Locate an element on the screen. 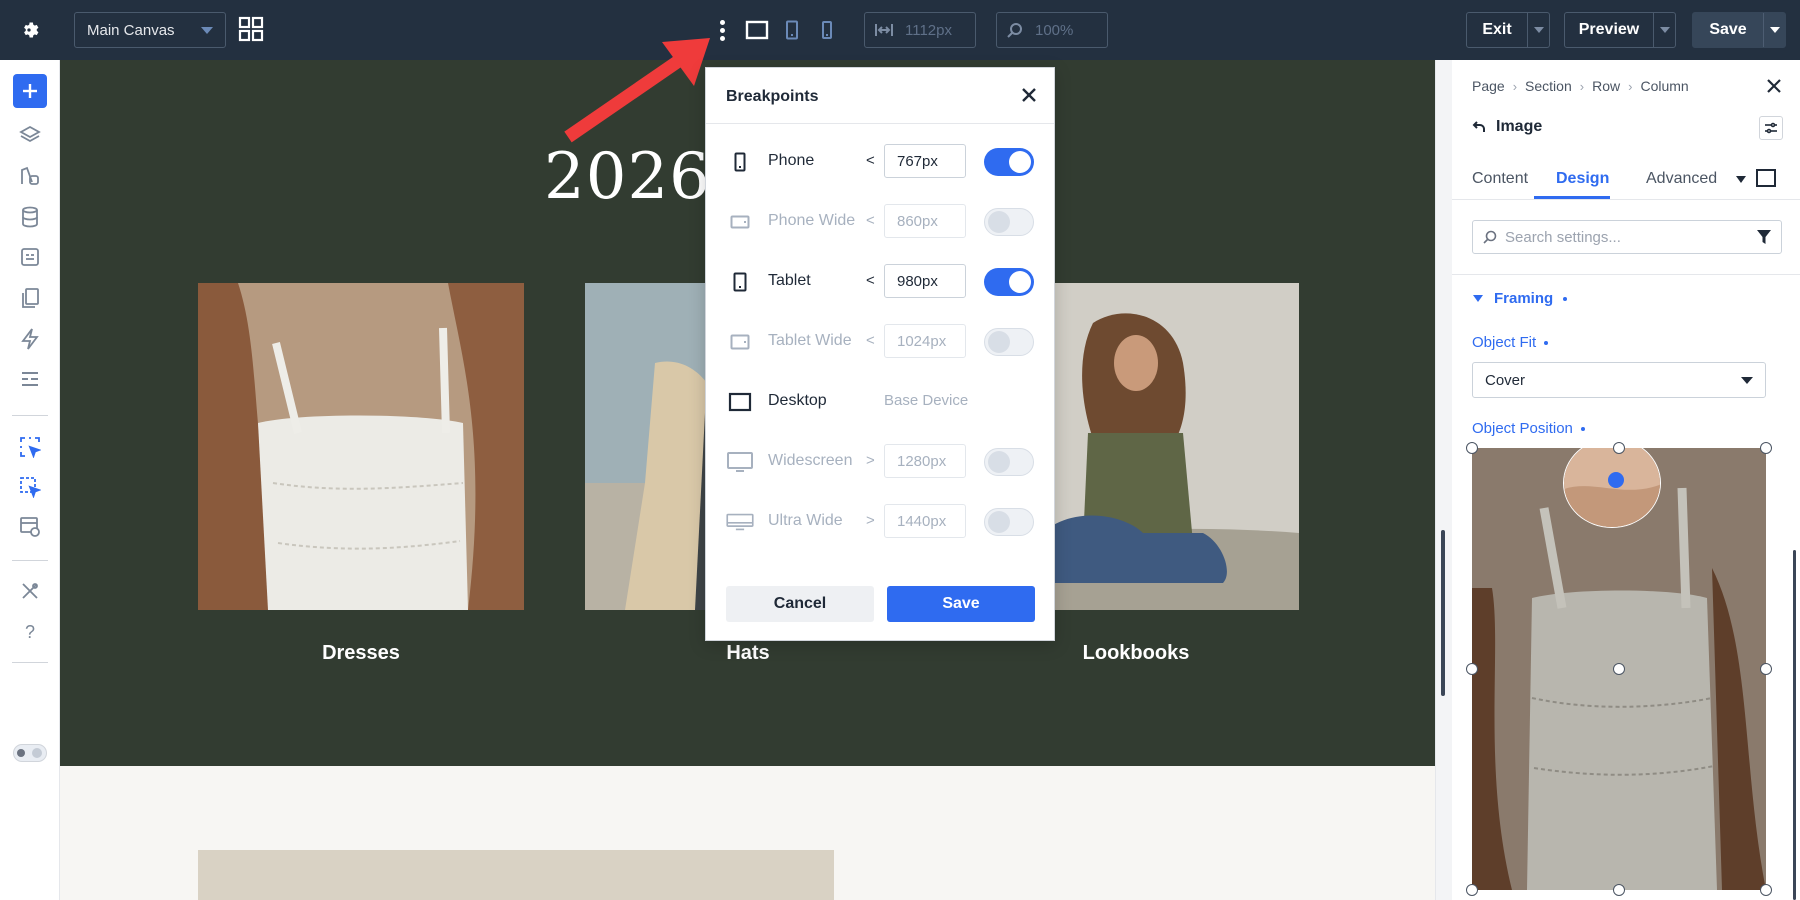 This screenshot has height=900, width=1800. cancel-button: Cancel is located at coordinates (800, 604).